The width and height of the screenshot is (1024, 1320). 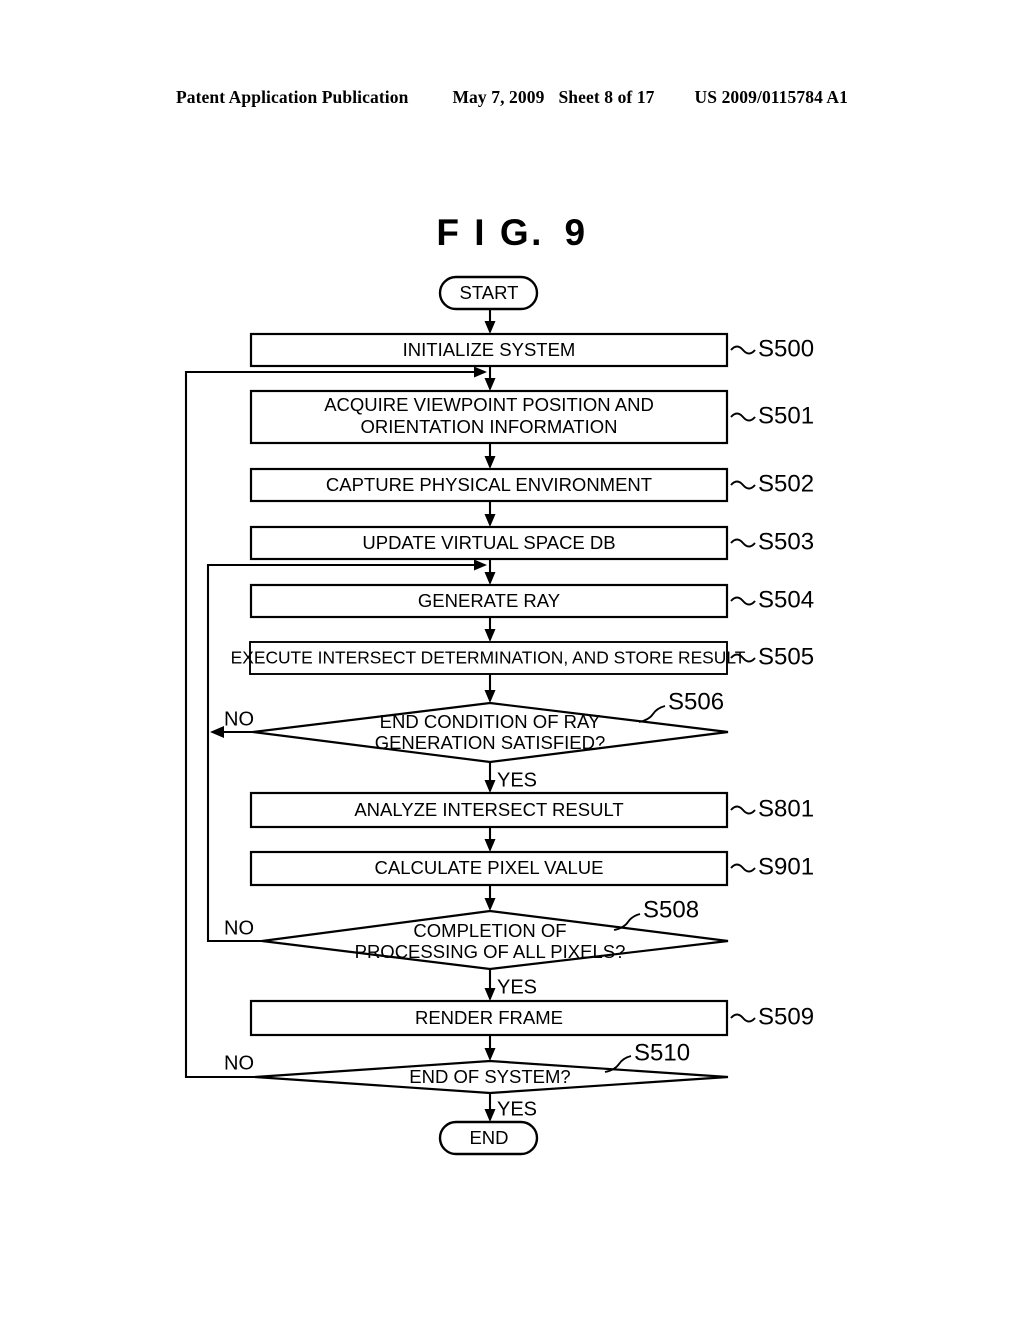 I want to click on node-s509: RENDER FRAME S509, so click(x=531, y=1018).